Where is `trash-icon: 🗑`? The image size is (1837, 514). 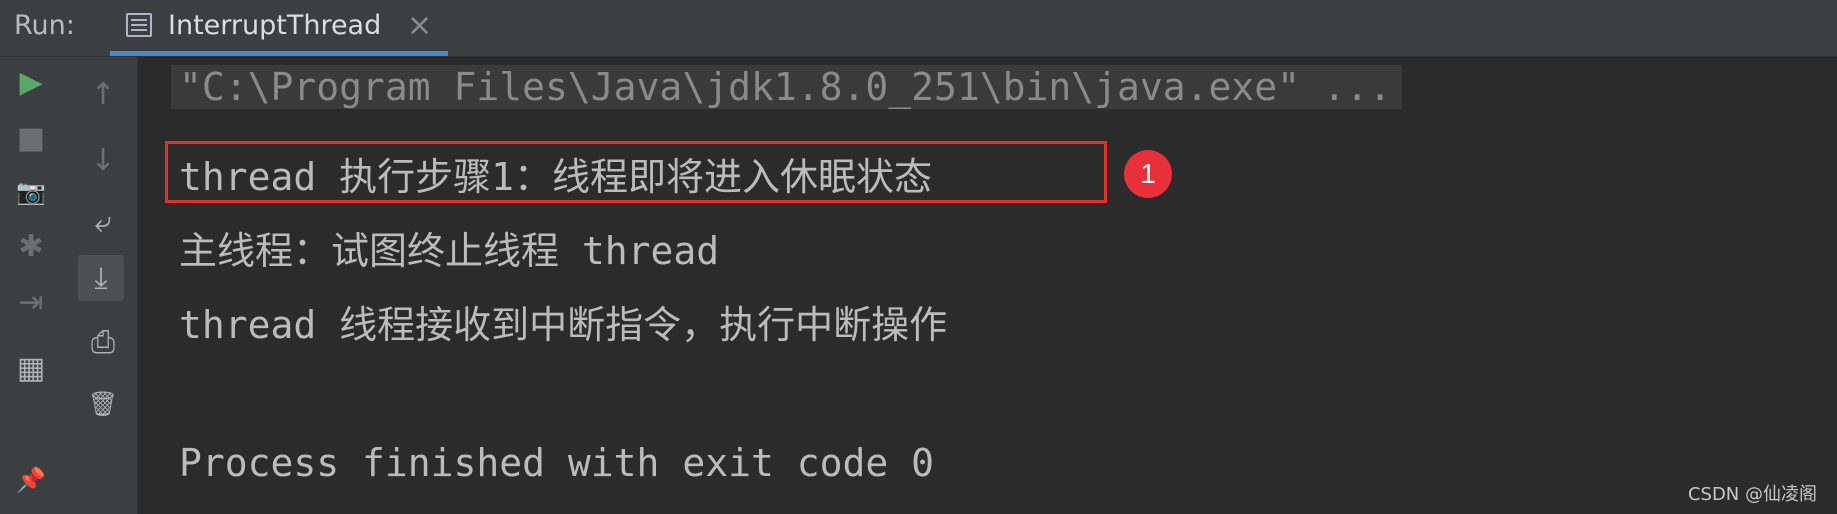
trash-icon: 🗑 is located at coordinates (103, 404).